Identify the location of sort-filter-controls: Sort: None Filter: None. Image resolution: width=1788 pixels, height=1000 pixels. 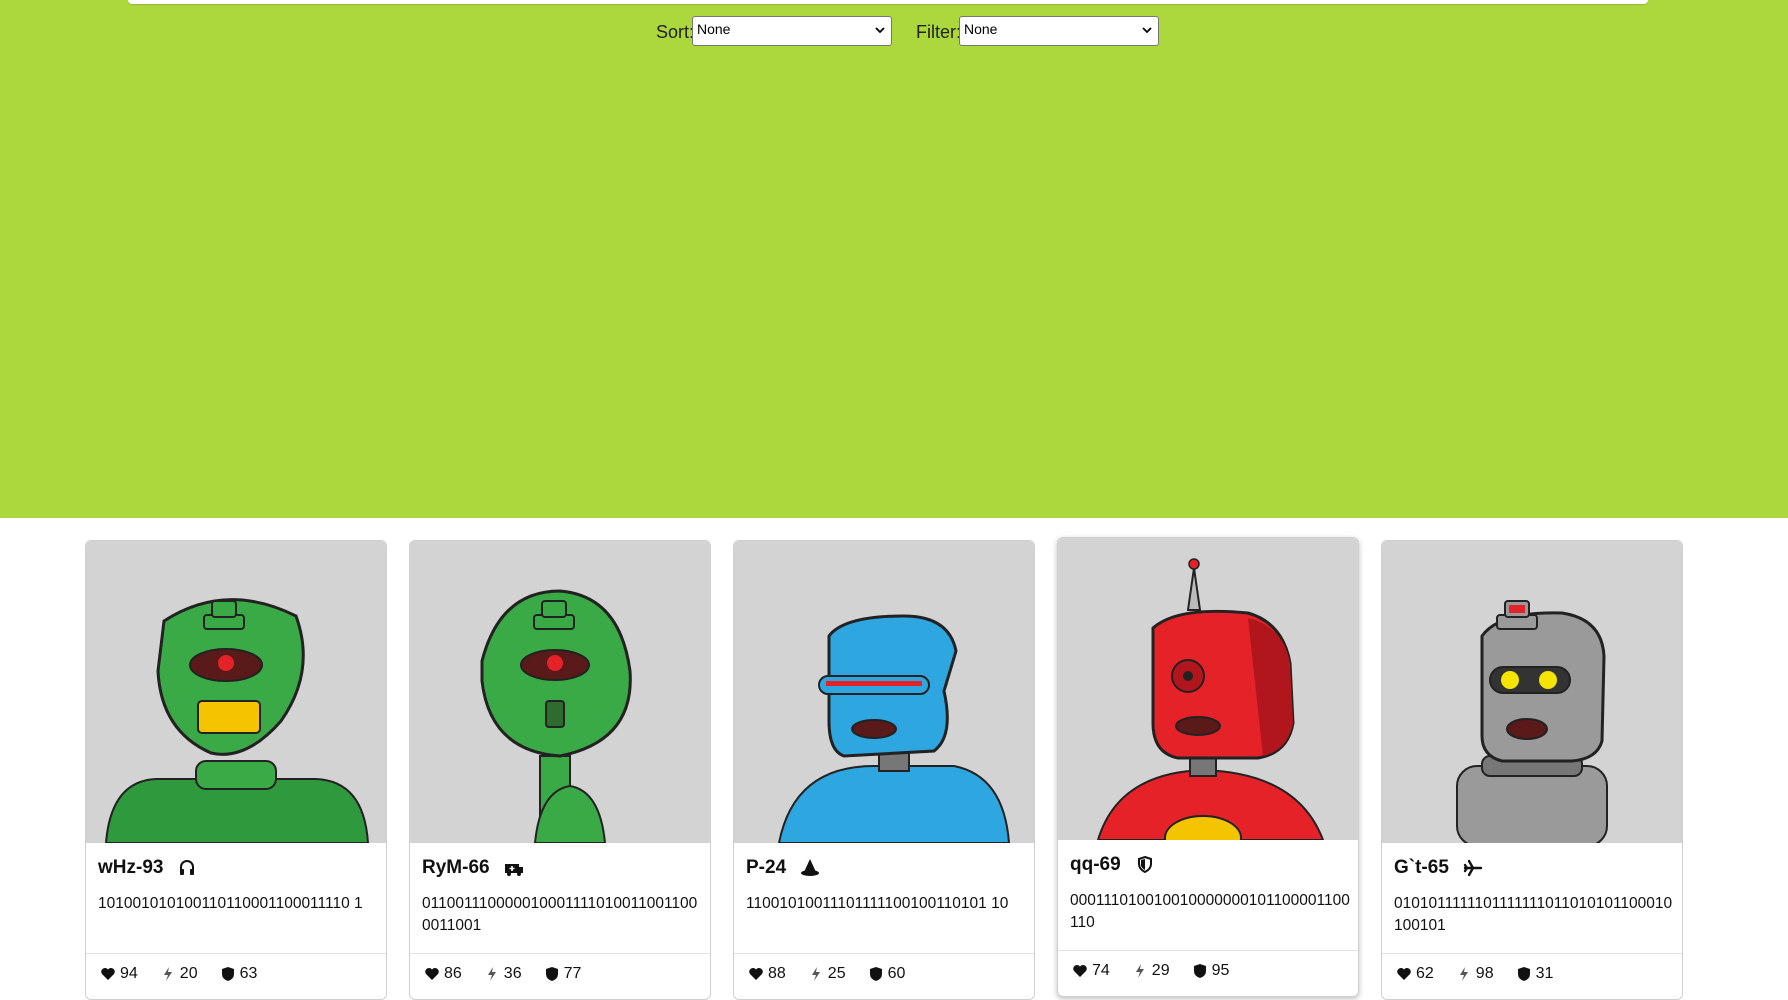
(894, 32).